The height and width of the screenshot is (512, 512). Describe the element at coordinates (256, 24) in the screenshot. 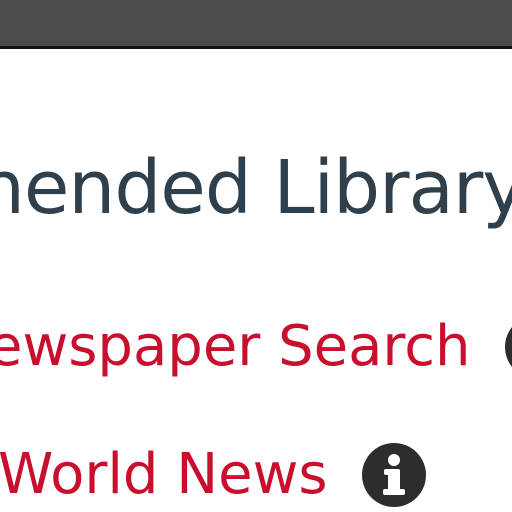

I see `top-bar` at that location.